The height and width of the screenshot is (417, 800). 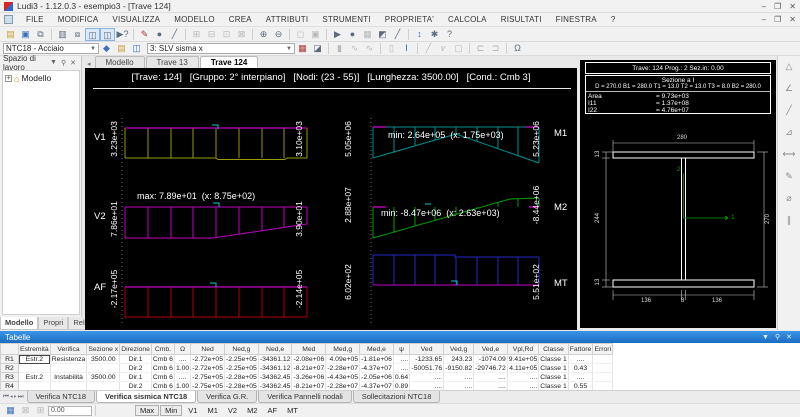 What do you see at coordinates (51, 48) in the screenshot?
I see `norm-combo: NTC18 - Acciaio ▼` at bounding box center [51, 48].